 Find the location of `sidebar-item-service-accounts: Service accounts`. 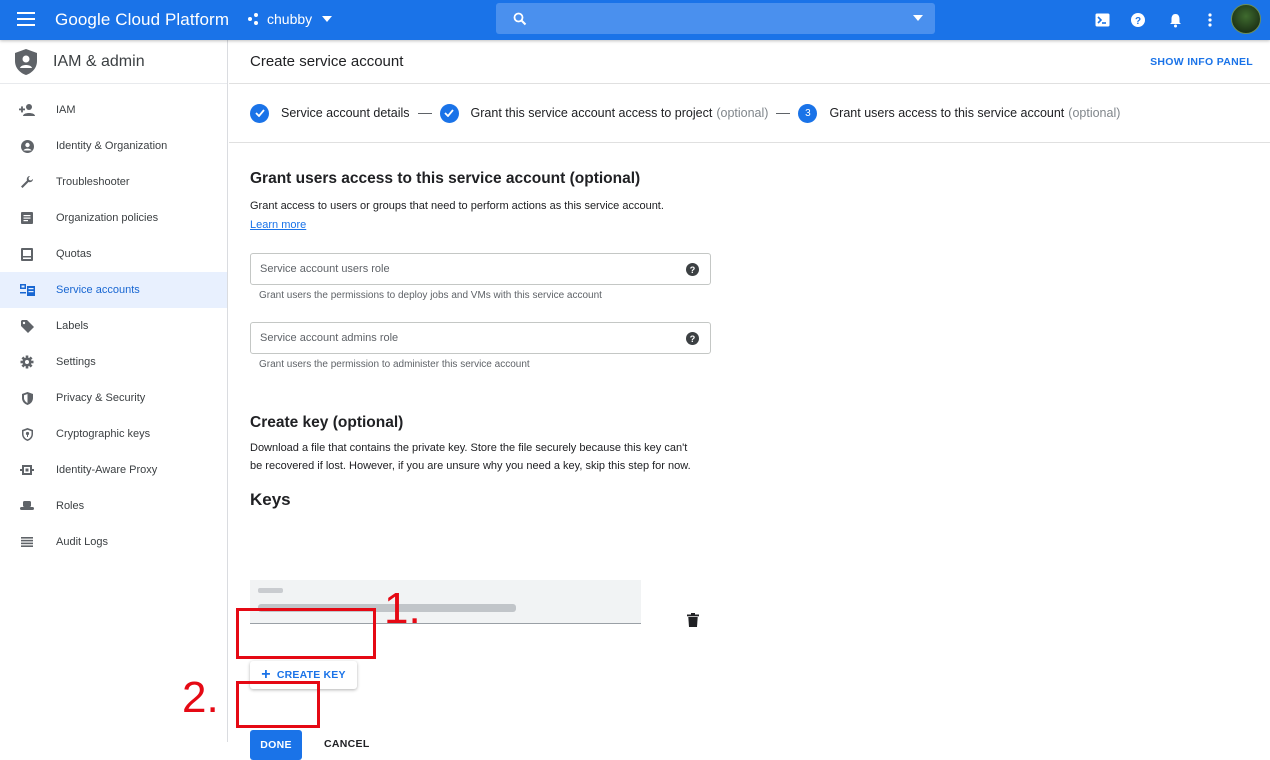

sidebar-item-service-accounts: Service accounts is located at coordinates (113, 290).